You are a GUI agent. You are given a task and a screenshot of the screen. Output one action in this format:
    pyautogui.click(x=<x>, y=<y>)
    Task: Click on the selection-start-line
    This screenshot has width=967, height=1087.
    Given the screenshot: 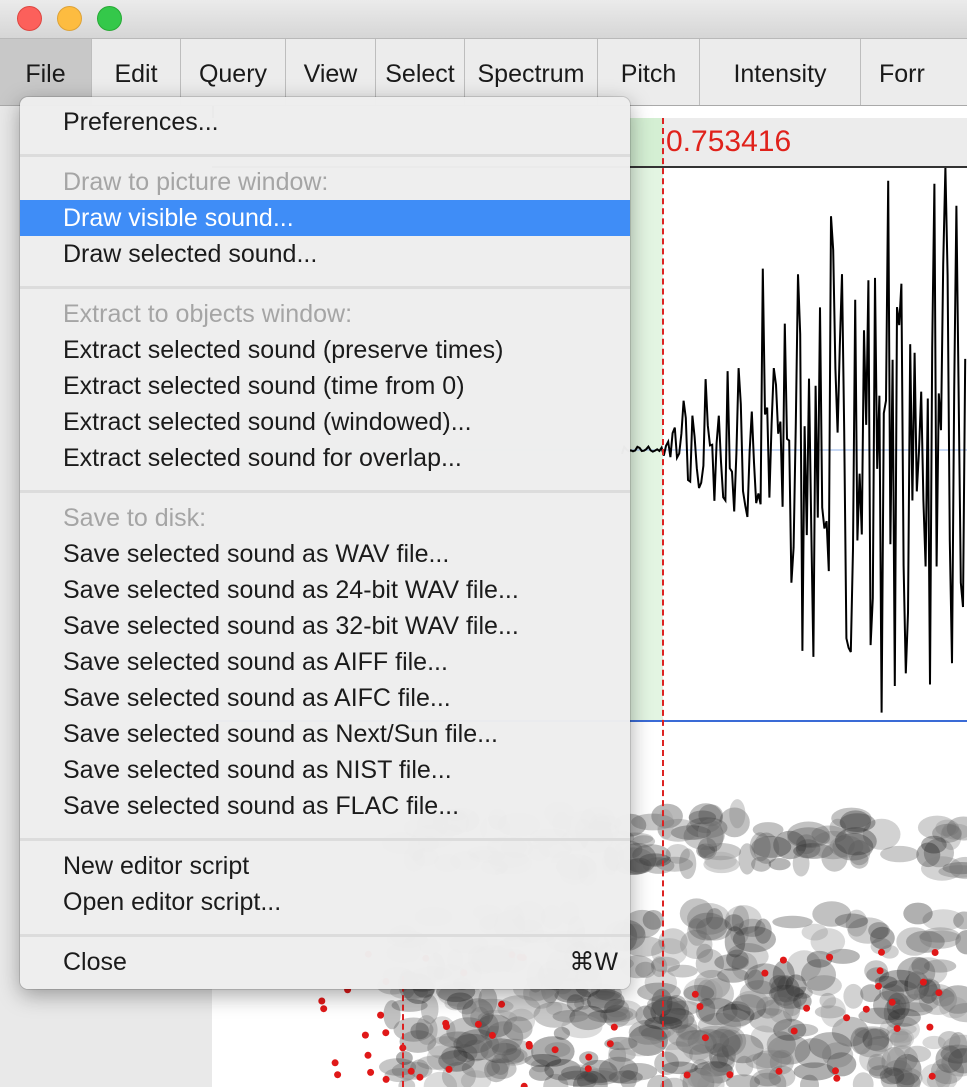 What is the action you would take?
    pyautogui.click(x=403, y=1031)
    